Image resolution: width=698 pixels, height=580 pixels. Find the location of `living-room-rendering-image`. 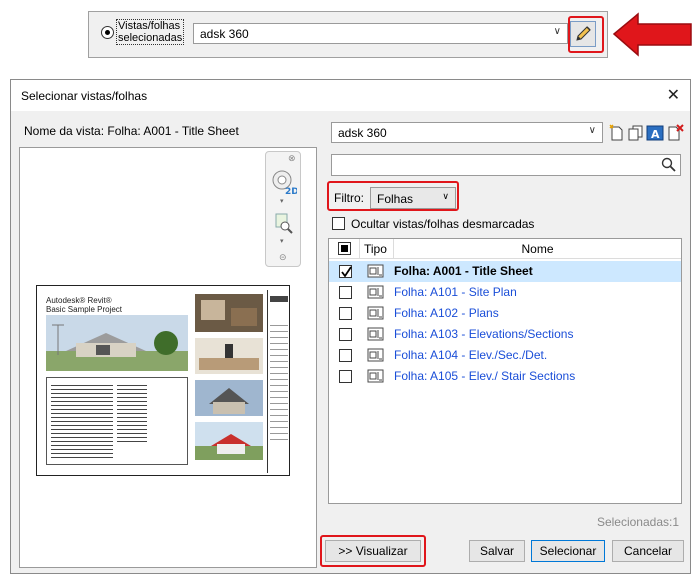

living-room-rendering-image is located at coordinates (229, 356).